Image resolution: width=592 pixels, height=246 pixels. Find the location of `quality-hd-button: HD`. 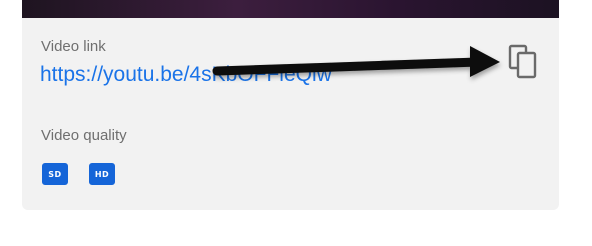

quality-hd-button: HD is located at coordinates (102, 174).